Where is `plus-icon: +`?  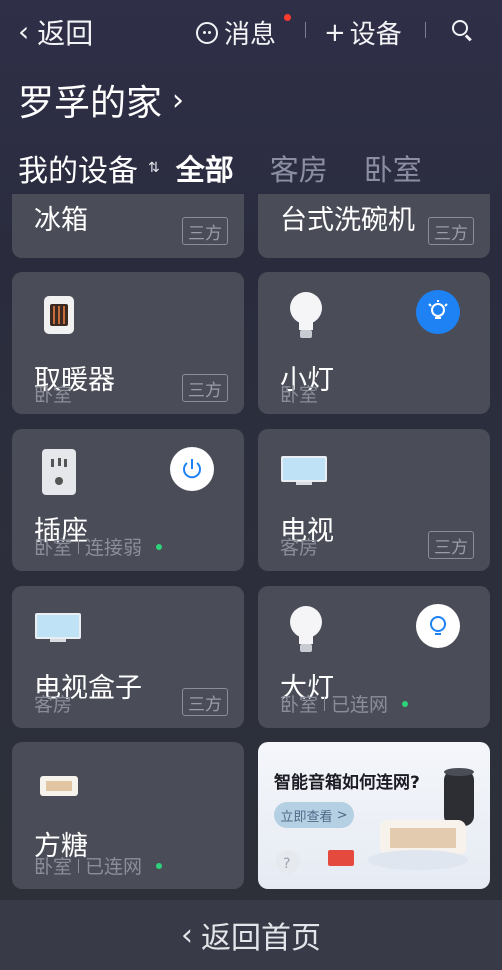
plus-icon: + is located at coordinates (335, 32).